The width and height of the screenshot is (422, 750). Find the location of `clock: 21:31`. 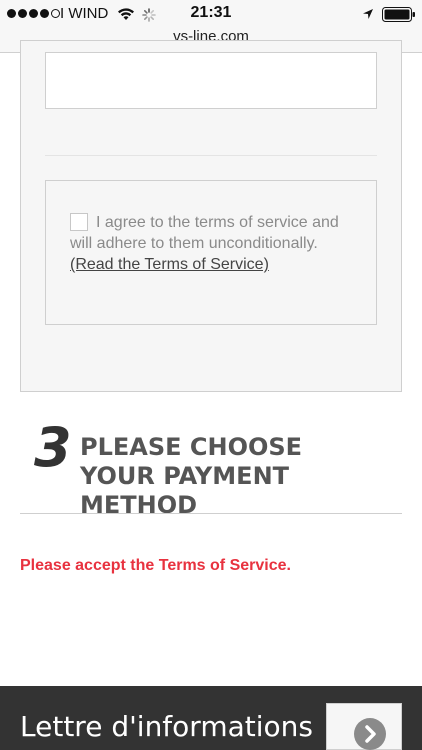

clock: 21:31 is located at coordinates (211, 12).